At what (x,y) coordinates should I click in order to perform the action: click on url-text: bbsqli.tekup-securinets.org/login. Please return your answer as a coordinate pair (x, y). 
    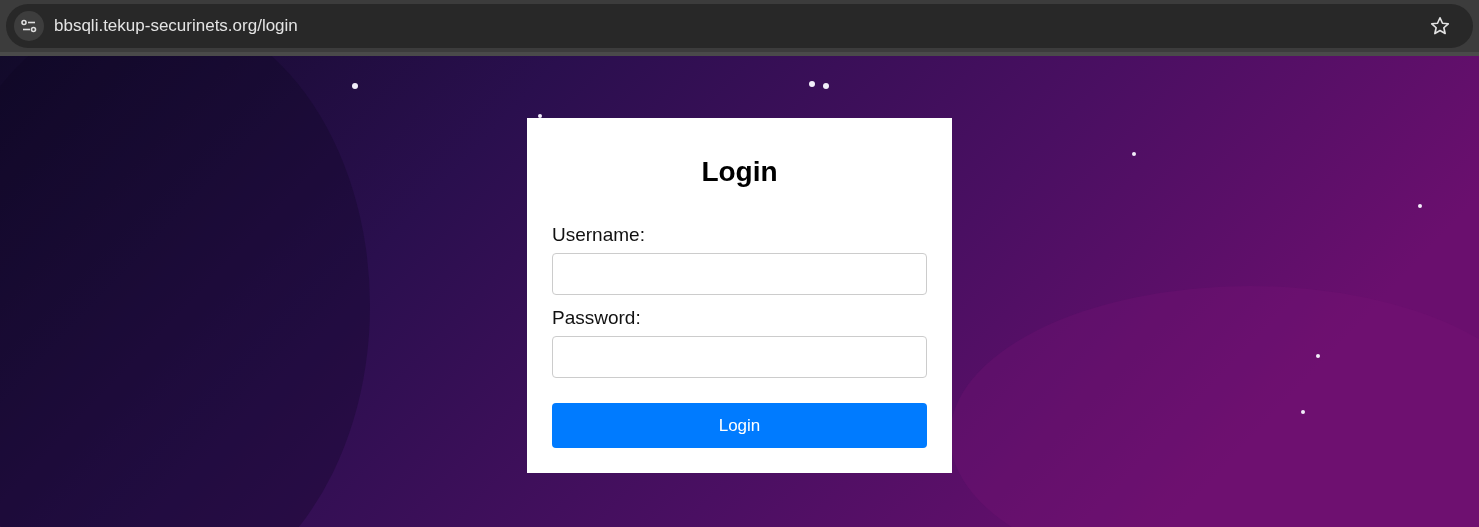
    Looking at the image, I should click on (176, 26).